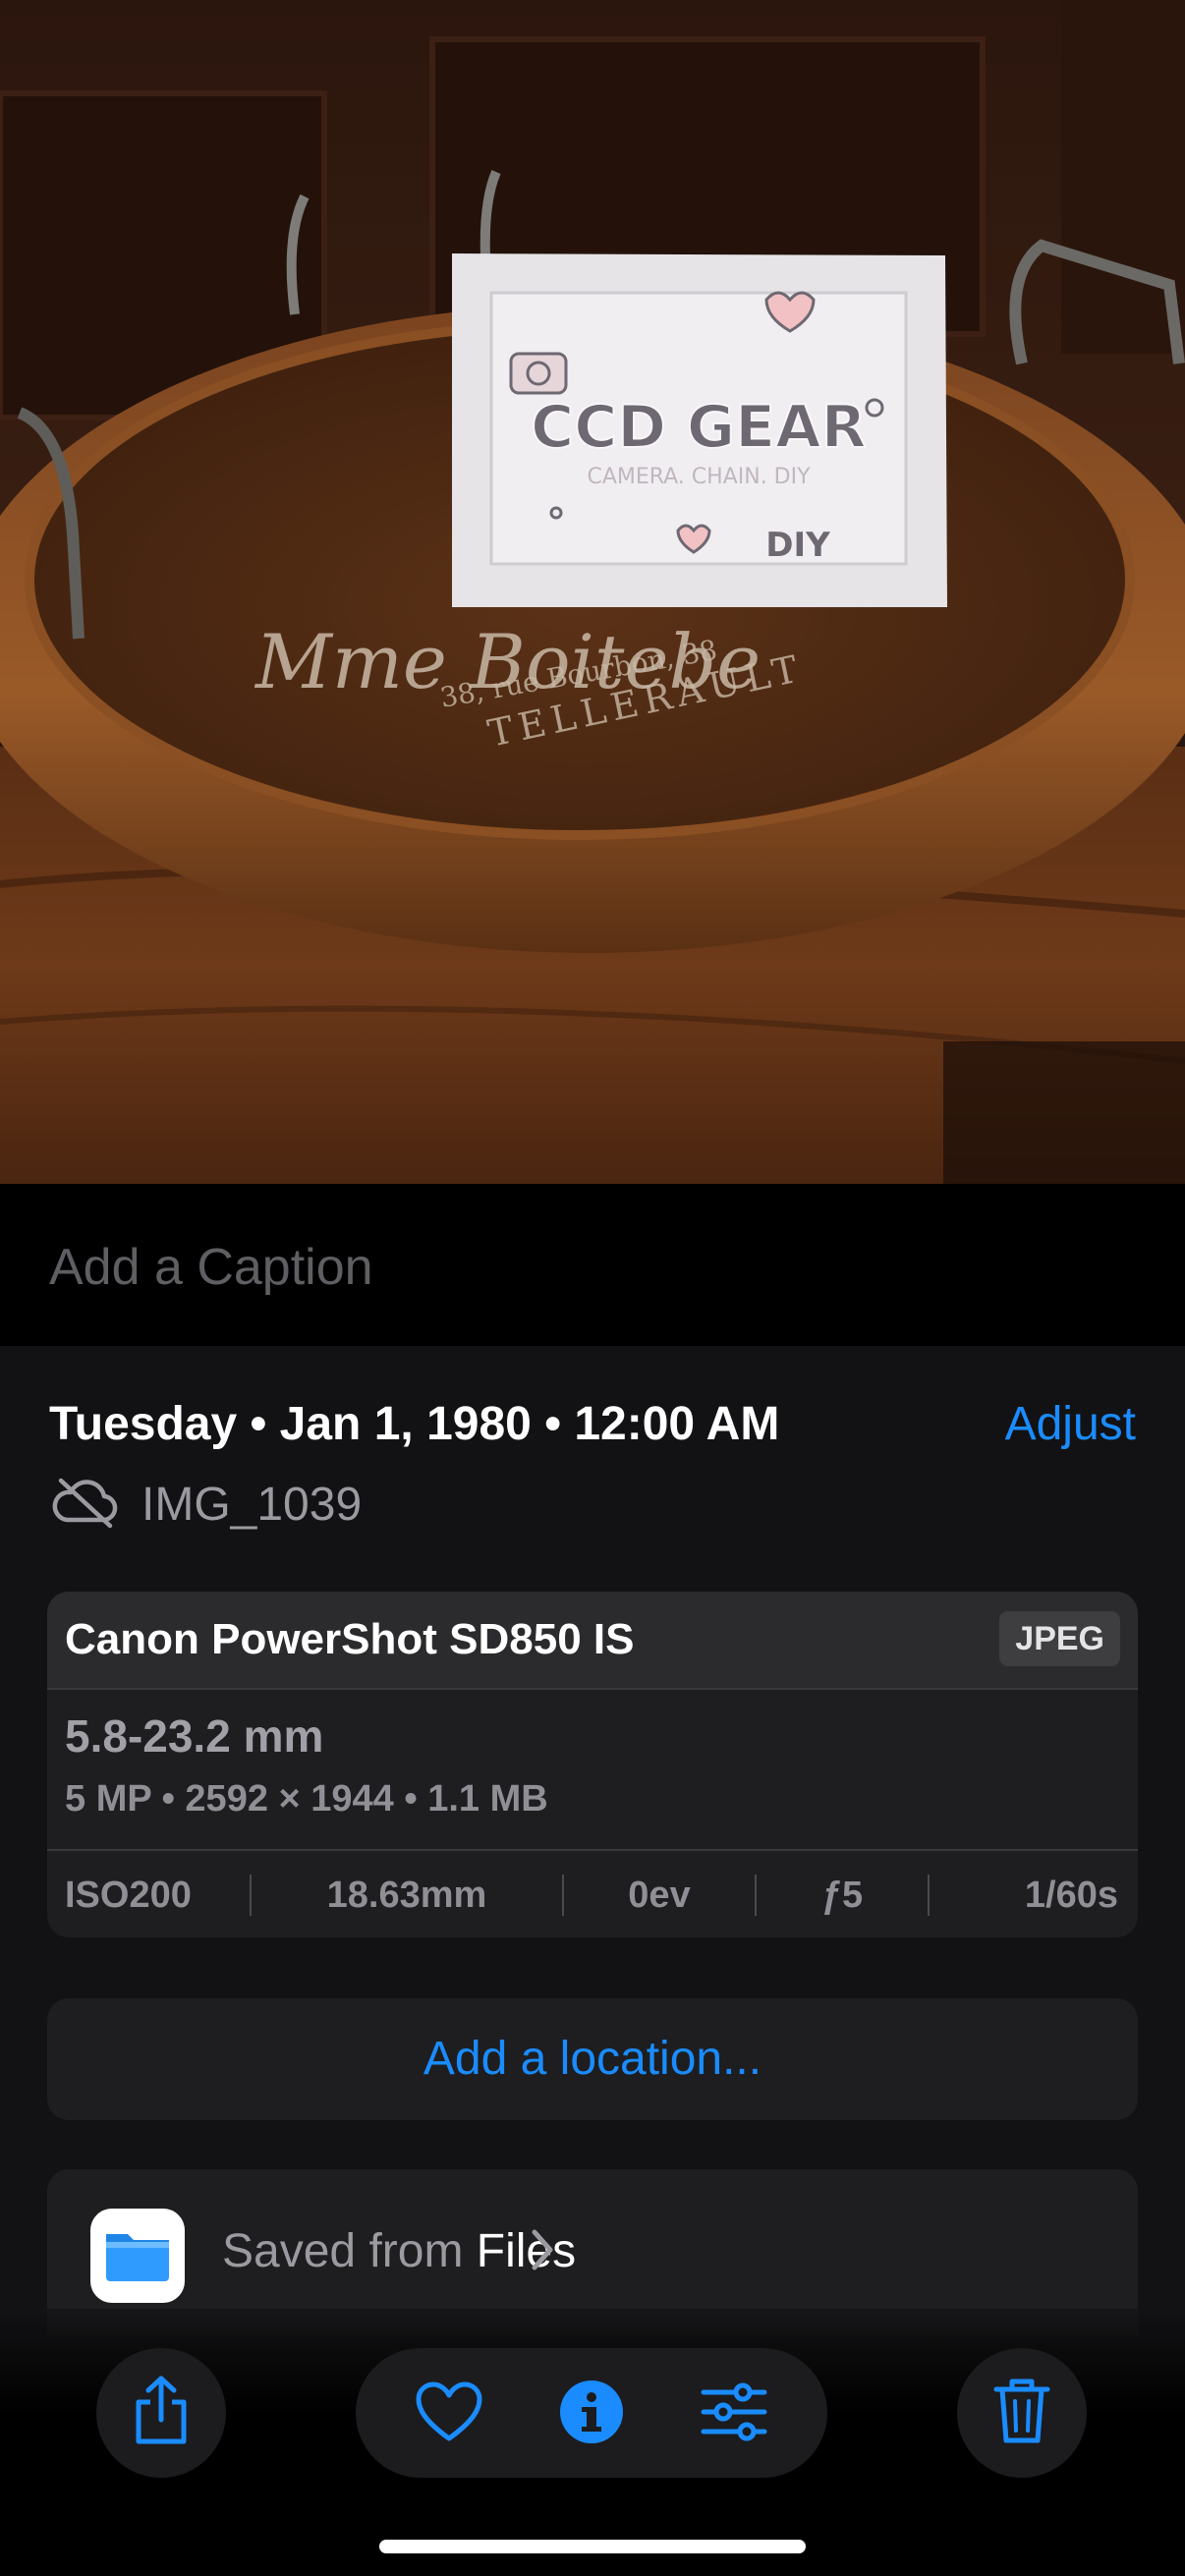  Describe the element at coordinates (1071, 1424) in the screenshot. I see `adjust-date-button: Adjust` at that location.